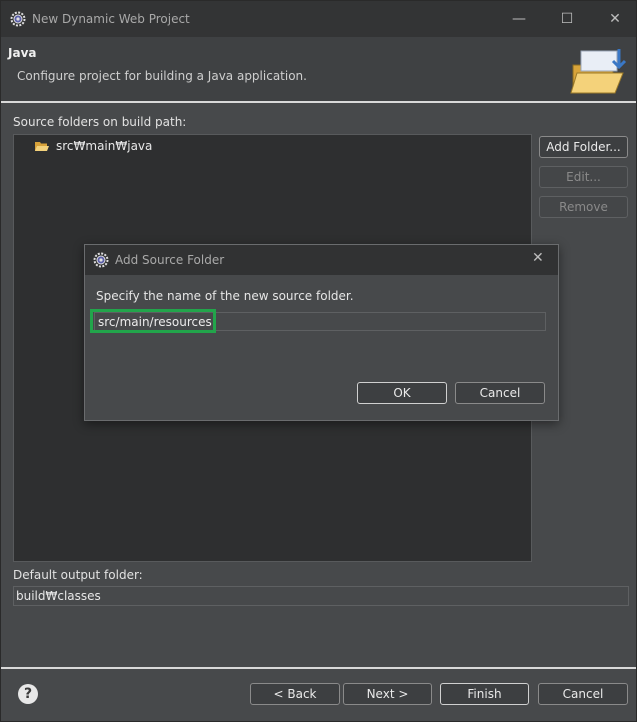  I want to click on back-button: < Back, so click(295, 694).